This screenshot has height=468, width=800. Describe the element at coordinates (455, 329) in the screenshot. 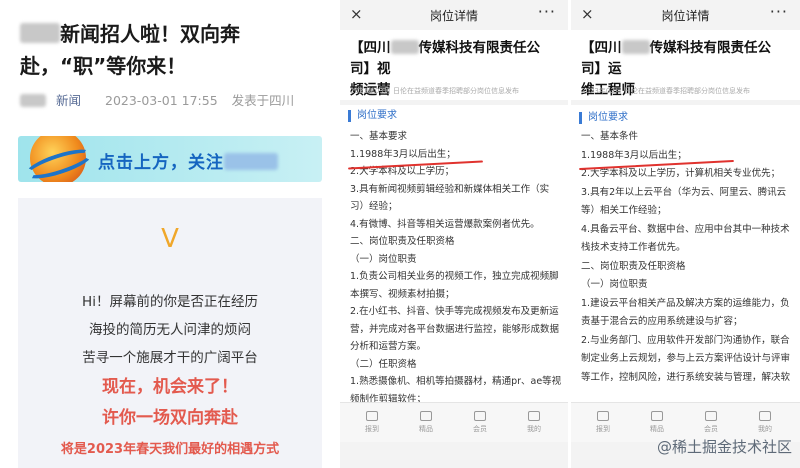

I see `requirement-line: 营，并完成对各平台数据进行监控，能够形成数据` at that location.